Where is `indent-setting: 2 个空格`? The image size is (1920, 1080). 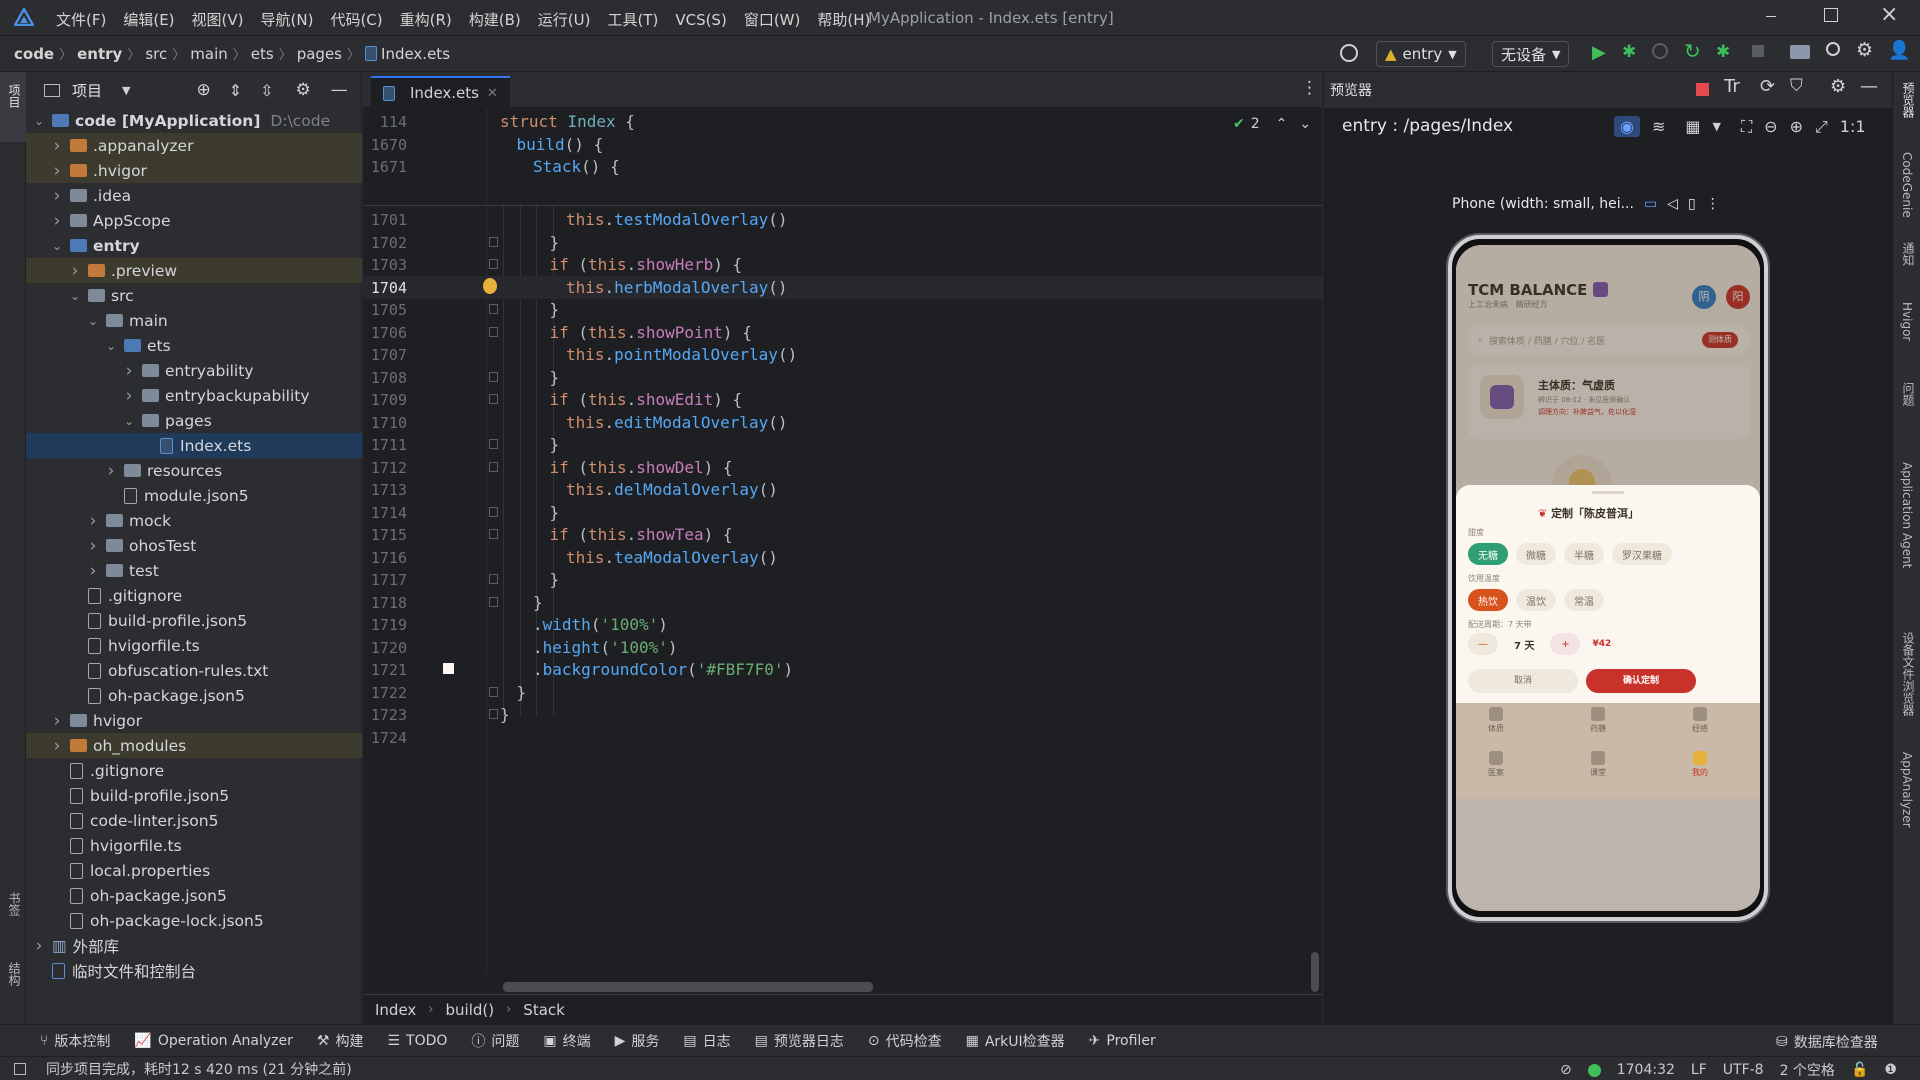 indent-setting: 2 个空格 is located at coordinates (1807, 1070).